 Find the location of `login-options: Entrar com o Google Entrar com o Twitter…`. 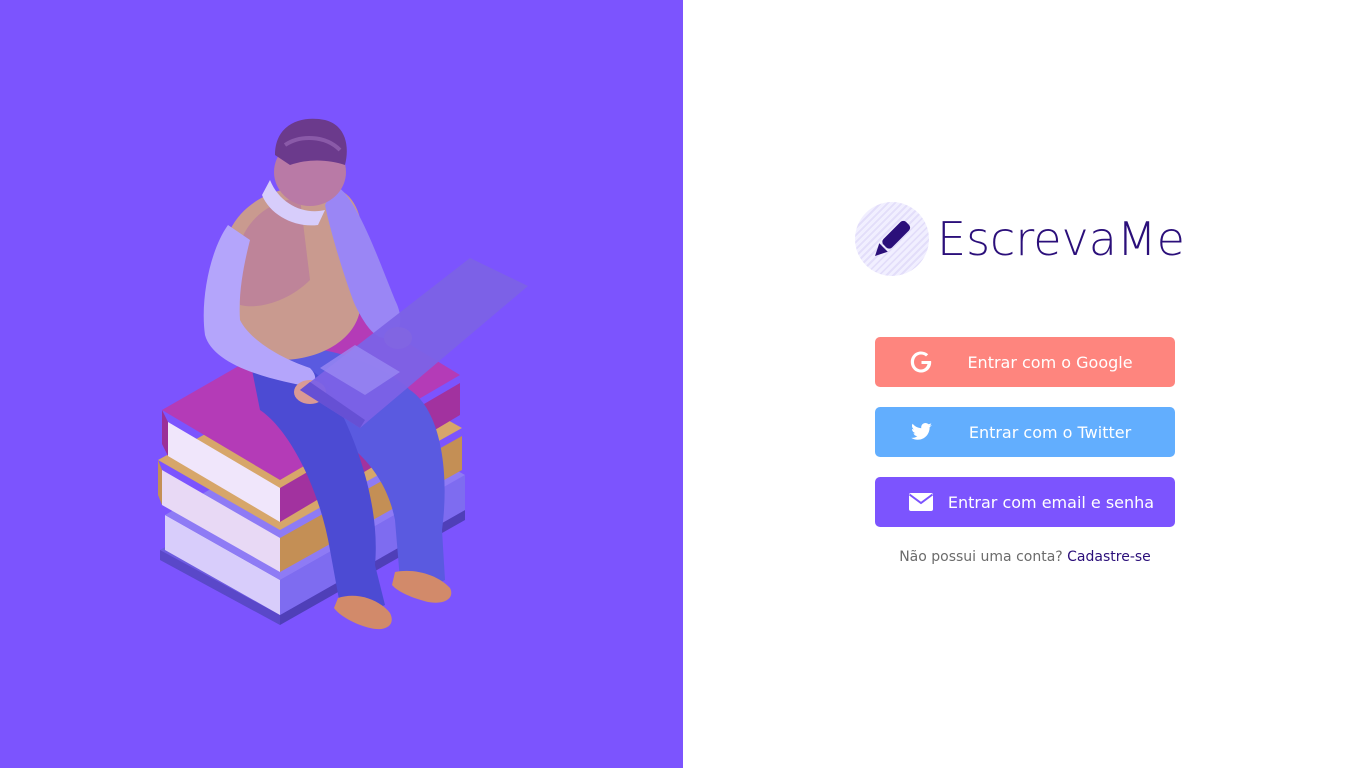

login-options: Entrar com o Google Entrar com o Twitter… is located at coordinates (1025, 451).